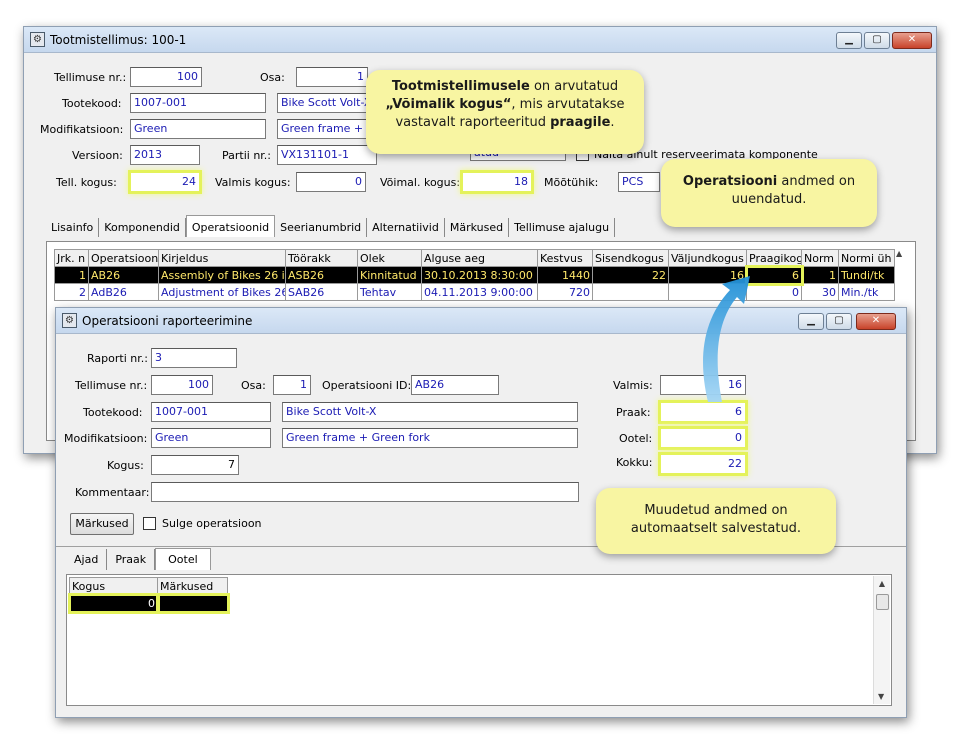 The height and width of the screenshot is (739, 960). What do you see at coordinates (636, 438) in the screenshot?
I see `waiting-label: Ootel:` at bounding box center [636, 438].